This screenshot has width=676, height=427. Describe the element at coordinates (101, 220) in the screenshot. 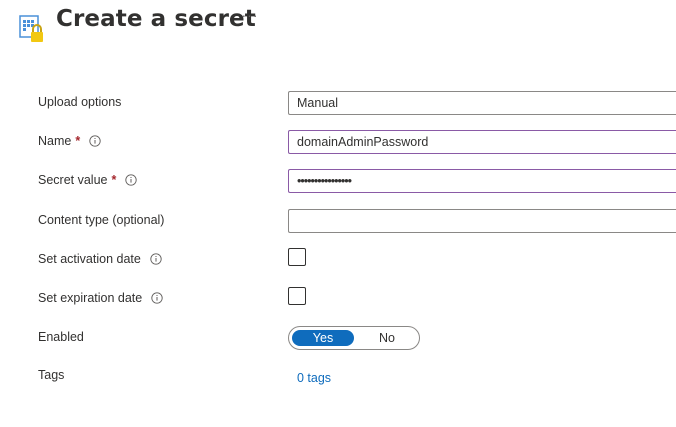

I see `content-type-label: Content type (optional)` at that location.